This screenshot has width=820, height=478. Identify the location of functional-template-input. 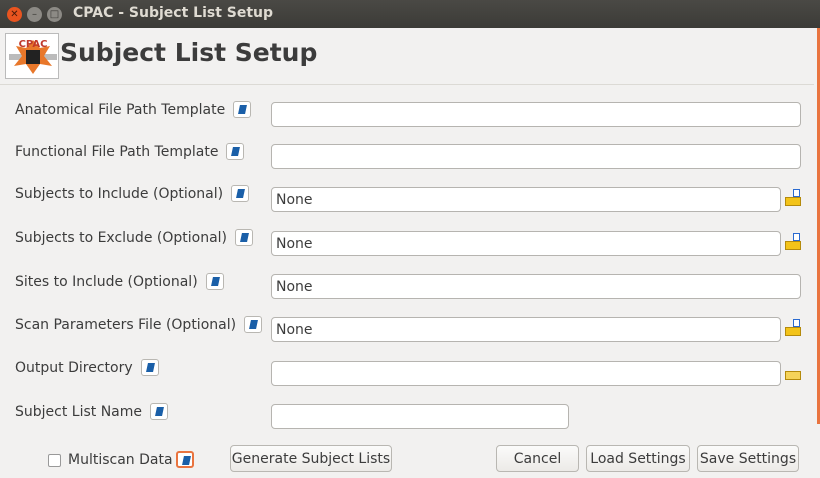
(536, 156).